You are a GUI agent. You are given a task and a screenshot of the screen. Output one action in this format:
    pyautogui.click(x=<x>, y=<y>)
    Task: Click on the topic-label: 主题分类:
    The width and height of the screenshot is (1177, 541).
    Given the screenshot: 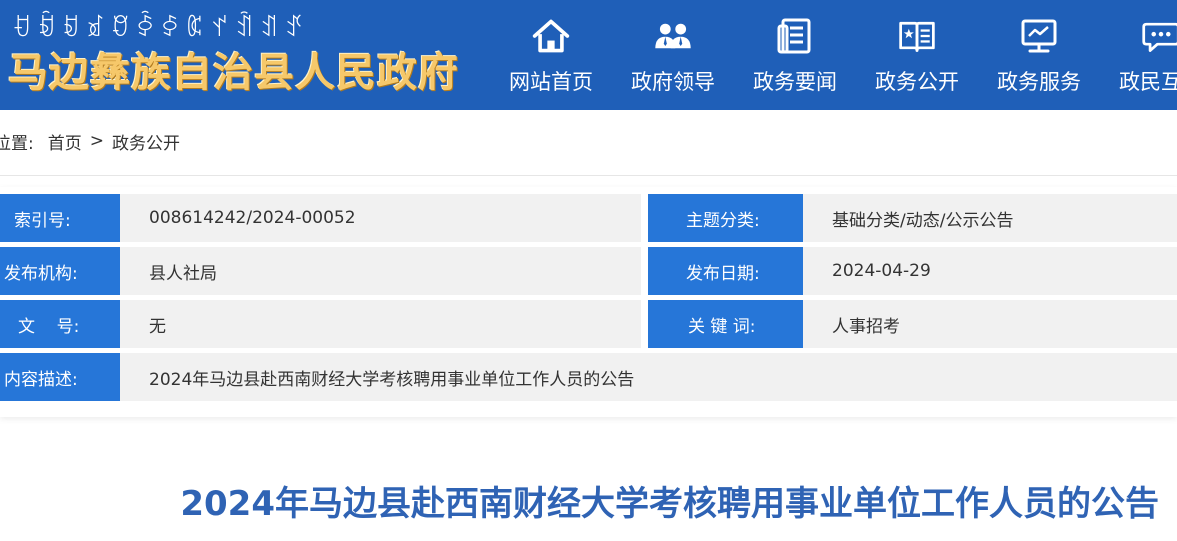 What is the action you would take?
    pyautogui.click(x=730, y=218)
    